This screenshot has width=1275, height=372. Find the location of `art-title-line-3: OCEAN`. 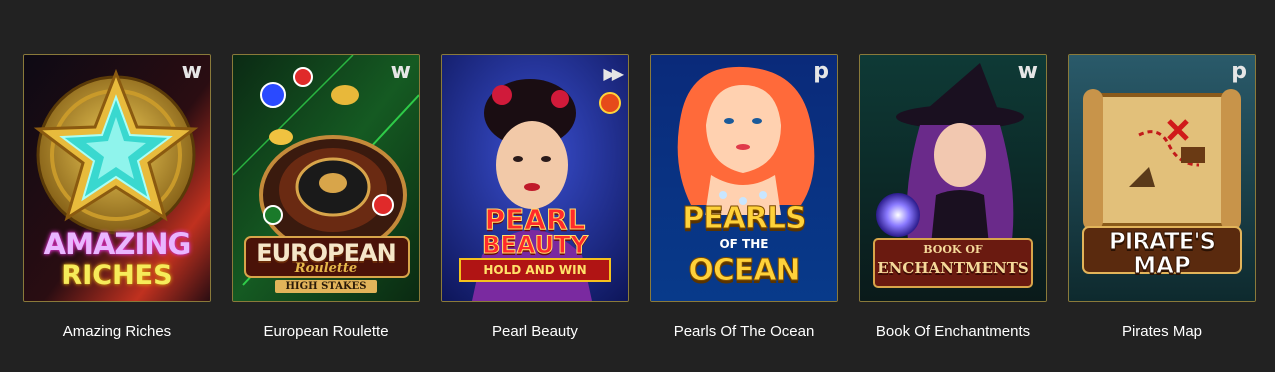

art-title-line-3: OCEAN is located at coordinates (744, 271).